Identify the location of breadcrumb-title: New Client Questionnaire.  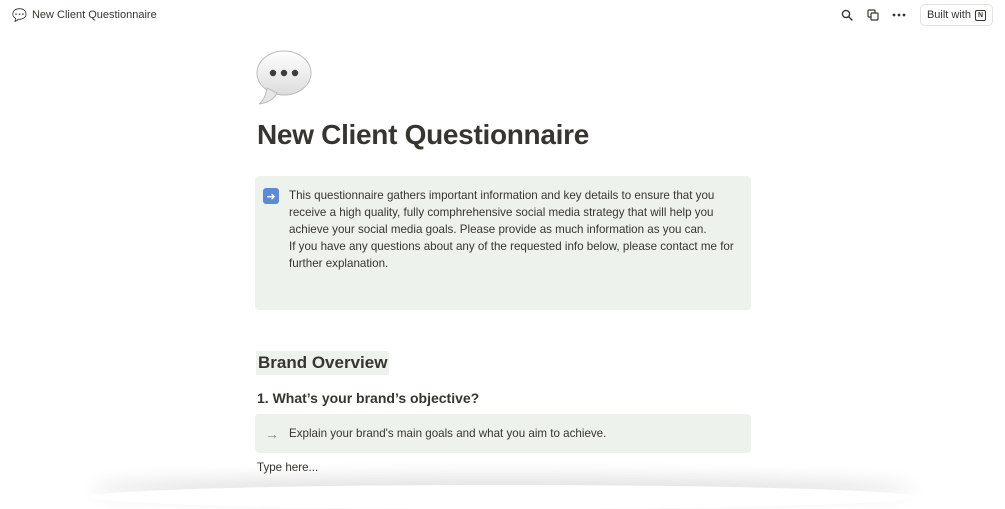
(94, 15).